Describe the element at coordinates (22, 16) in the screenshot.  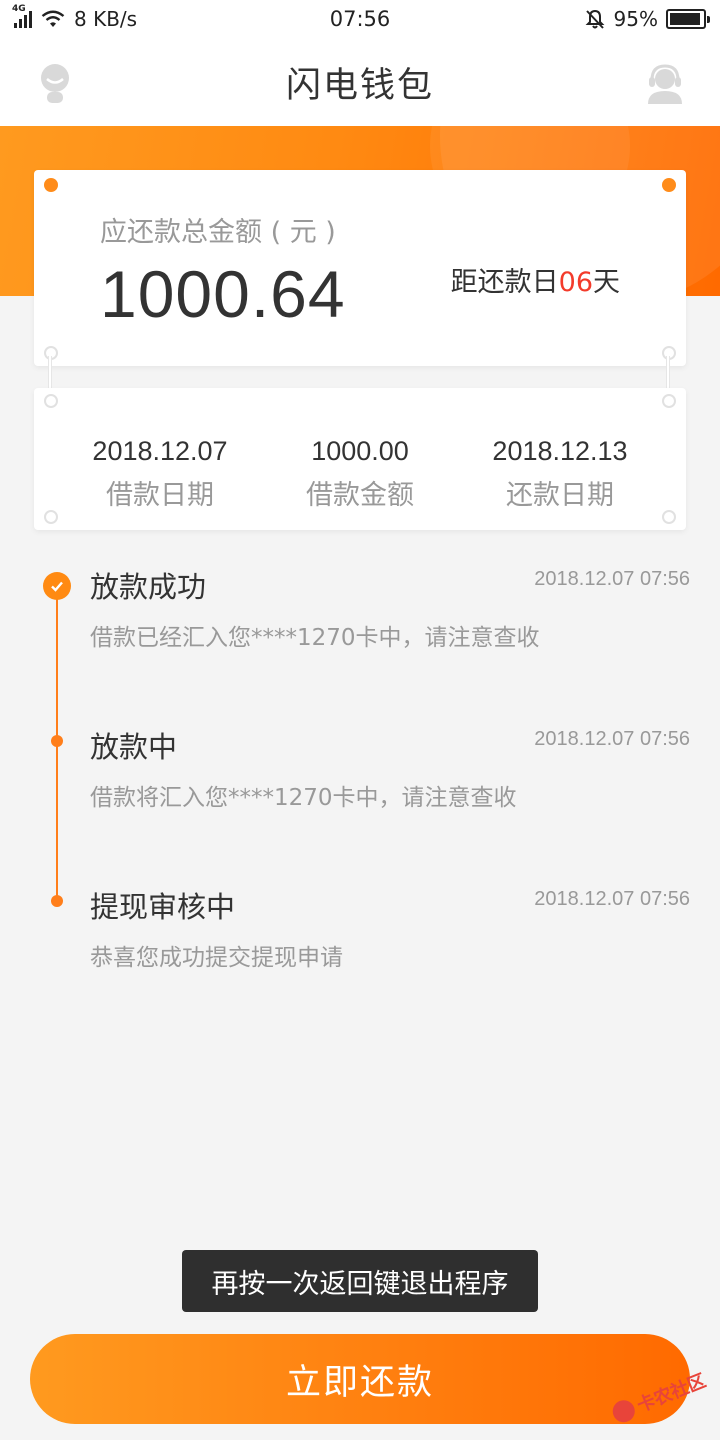
I see `signal-icon: 4G` at that location.